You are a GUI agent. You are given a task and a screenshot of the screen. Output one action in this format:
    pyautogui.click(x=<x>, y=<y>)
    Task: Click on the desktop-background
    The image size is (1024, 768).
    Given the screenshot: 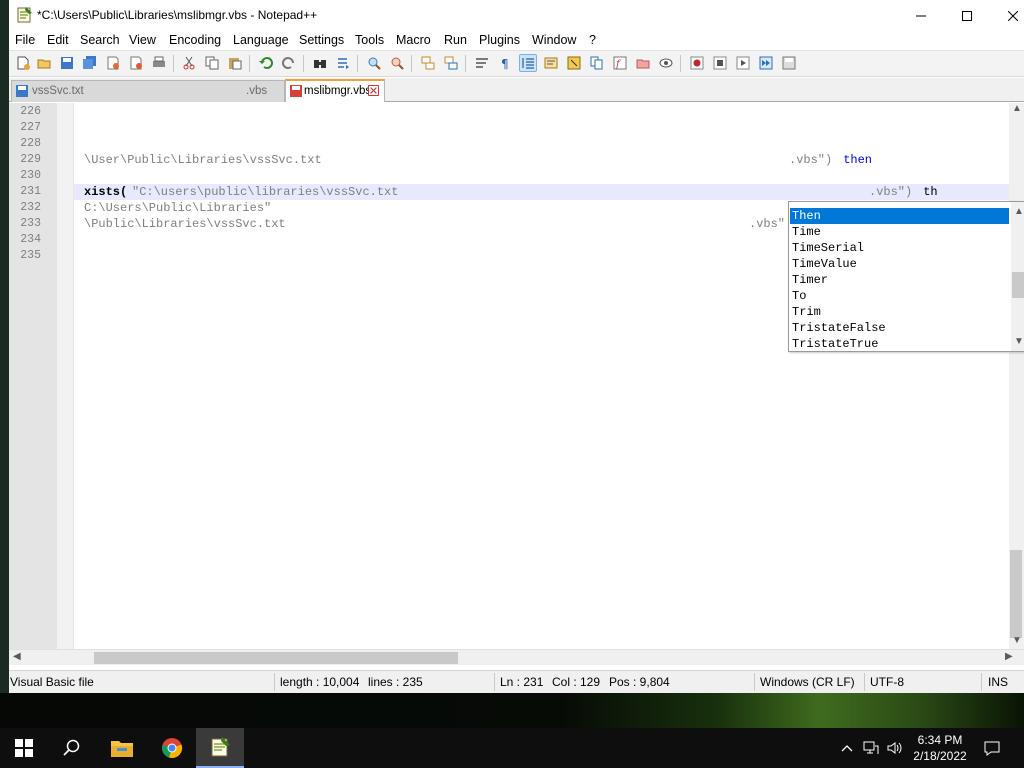 What is the action you would take?
    pyautogui.click(x=4, y=346)
    